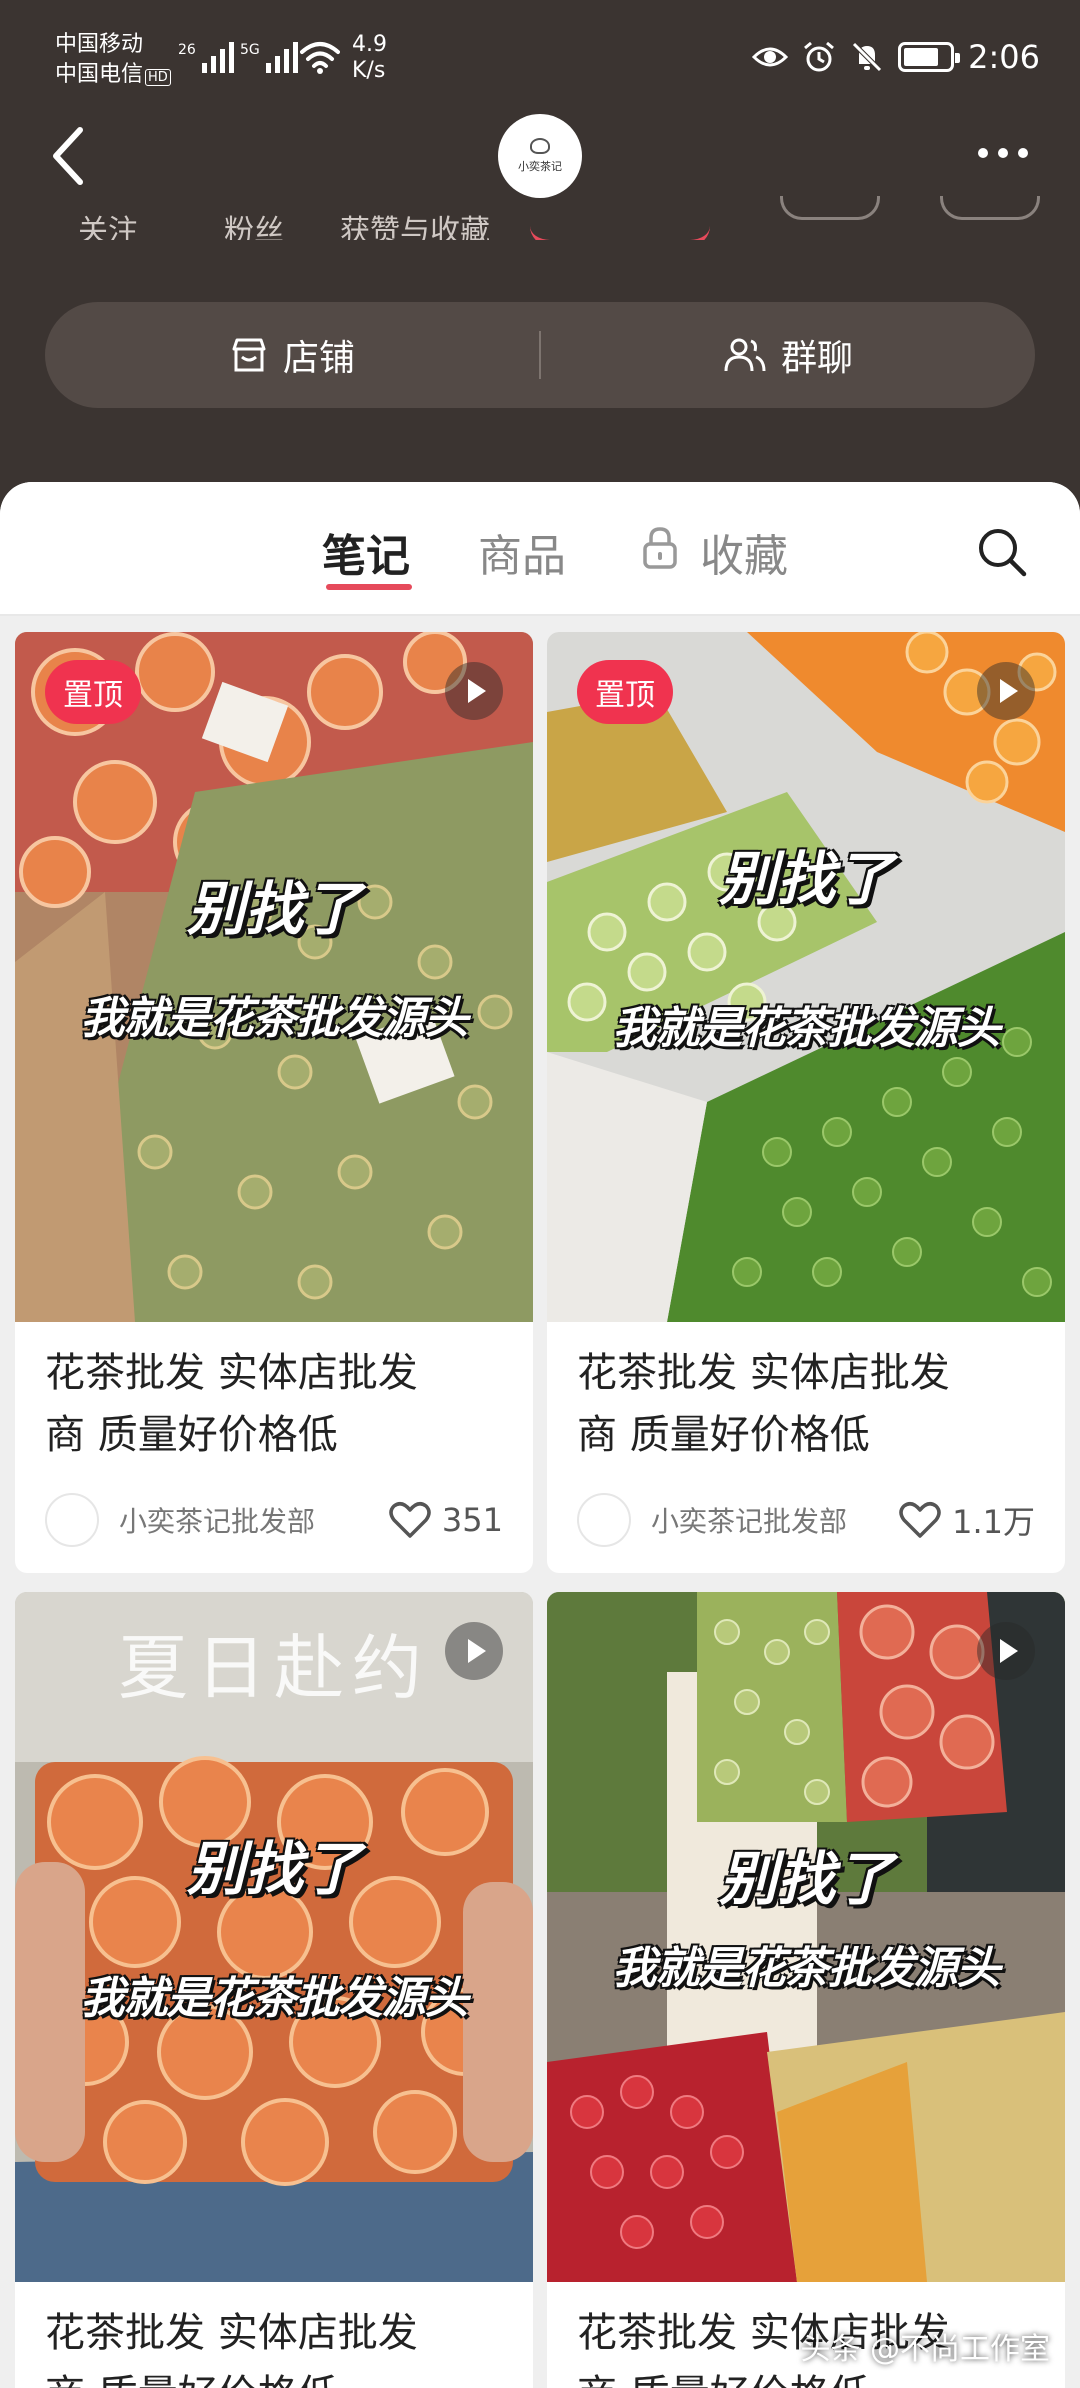 This screenshot has height=2388, width=1080. Describe the element at coordinates (1002, 552) in the screenshot. I see `search-icon` at that location.